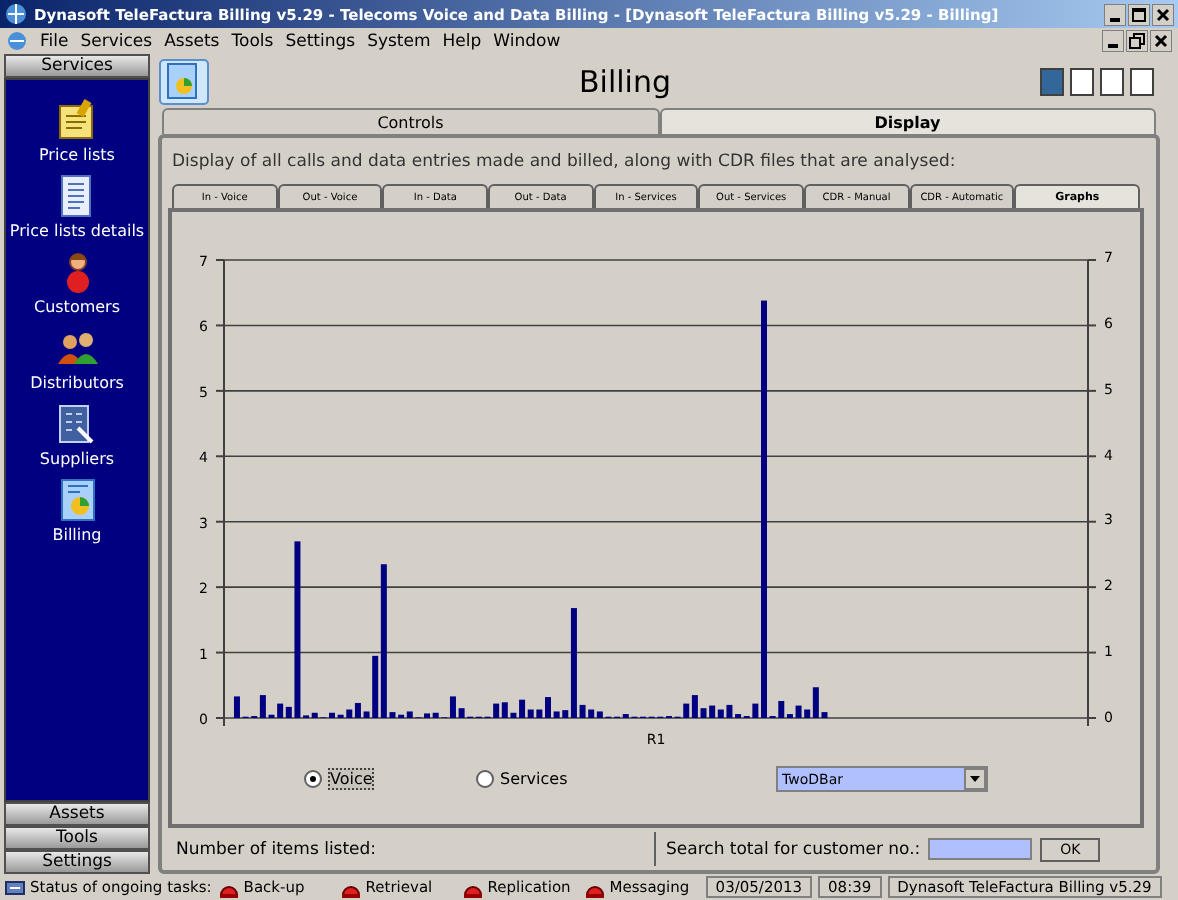  I want to click on sidebar-item: Billing, so click(77, 510).